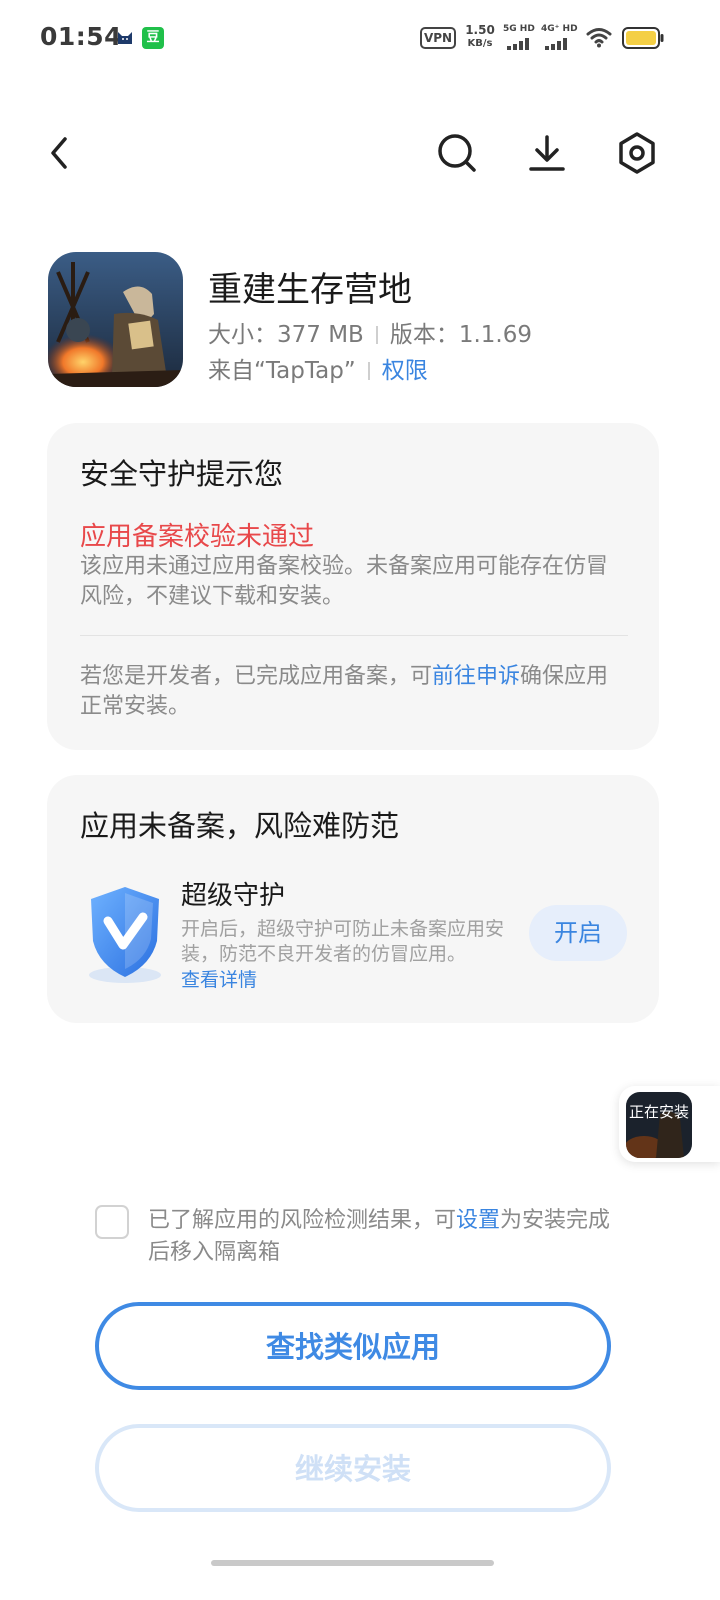 This screenshot has width=720, height=1600. I want to click on back-button, so click(60, 153).